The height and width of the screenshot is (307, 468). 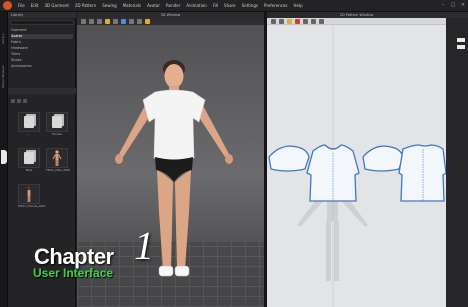 What do you see at coordinates (383, 158) in the screenshot?
I see `pattern-sleeve-right` at bounding box center [383, 158].